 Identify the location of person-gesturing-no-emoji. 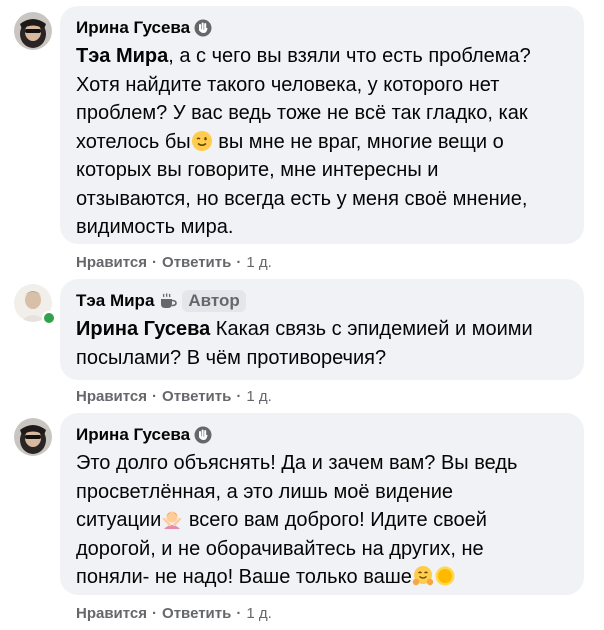
(172, 519).